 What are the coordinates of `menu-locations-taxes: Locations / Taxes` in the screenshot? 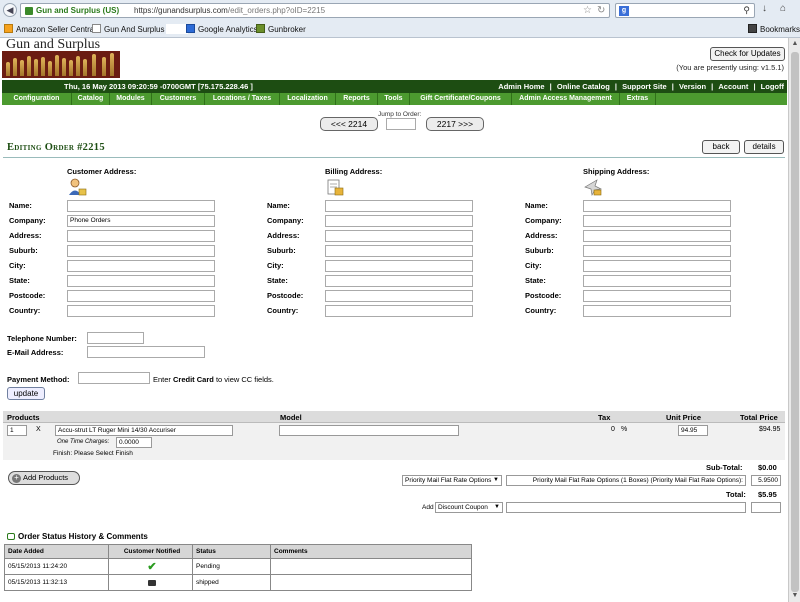 It's located at (242, 99).